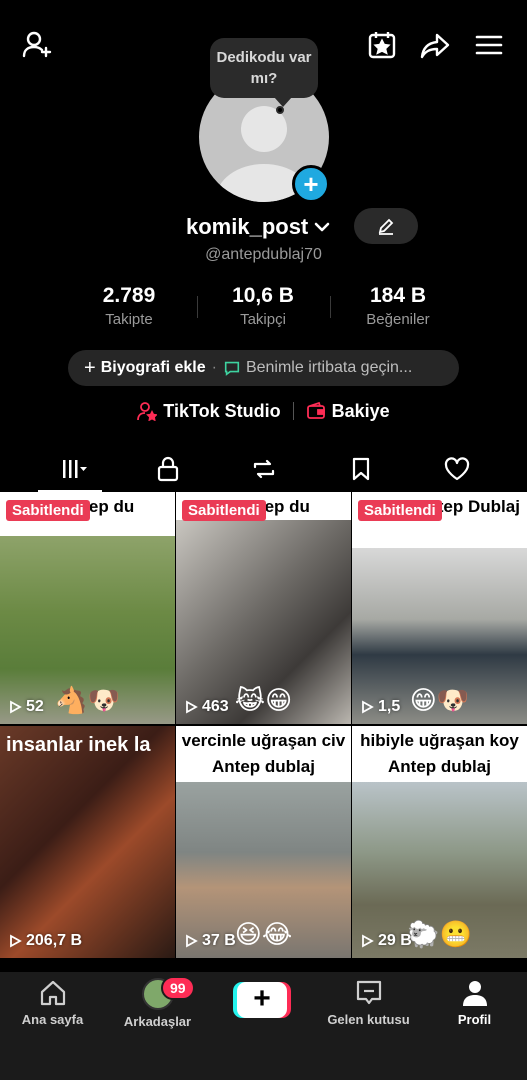  What do you see at coordinates (157, 1021) in the screenshot?
I see `nav-label: Arkadaşlar` at bounding box center [157, 1021].